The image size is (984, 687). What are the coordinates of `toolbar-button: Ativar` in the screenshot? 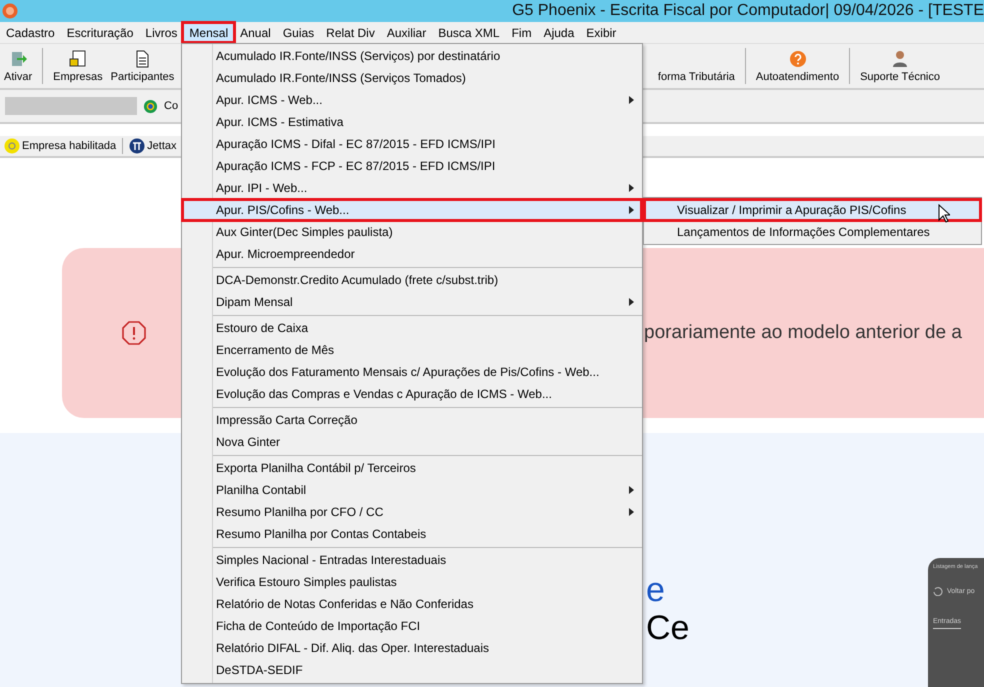 It's located at (18, 66).